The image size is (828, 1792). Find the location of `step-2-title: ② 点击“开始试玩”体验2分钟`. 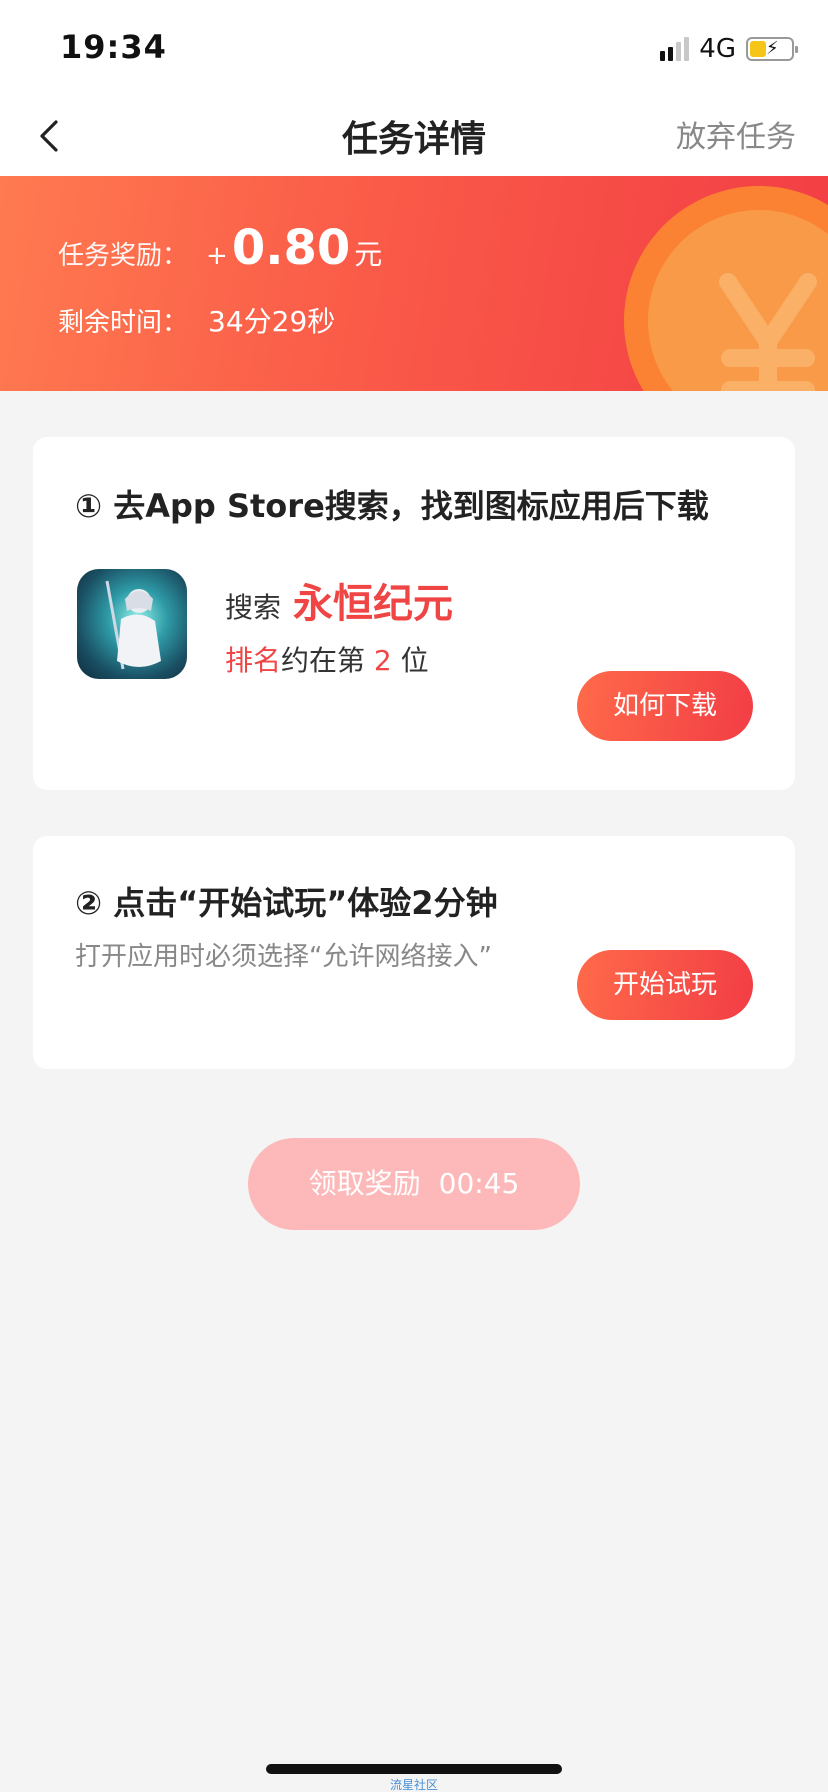

step-2-title: ② 点击“开始试玩”体验2分钟 is located at coordinates (286, 903).